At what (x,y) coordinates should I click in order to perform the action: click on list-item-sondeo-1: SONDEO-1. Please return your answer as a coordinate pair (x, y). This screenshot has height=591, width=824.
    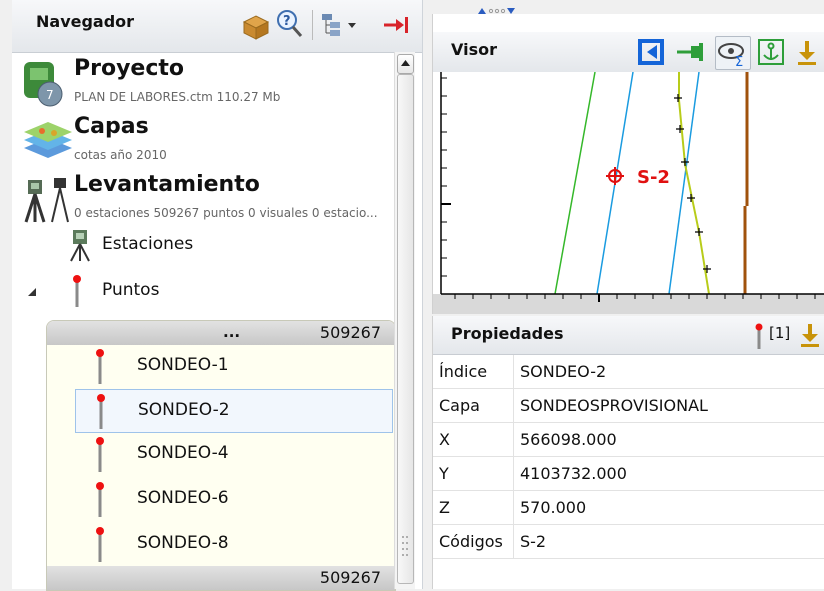
    Looking at the image, I should click on (234, 366).